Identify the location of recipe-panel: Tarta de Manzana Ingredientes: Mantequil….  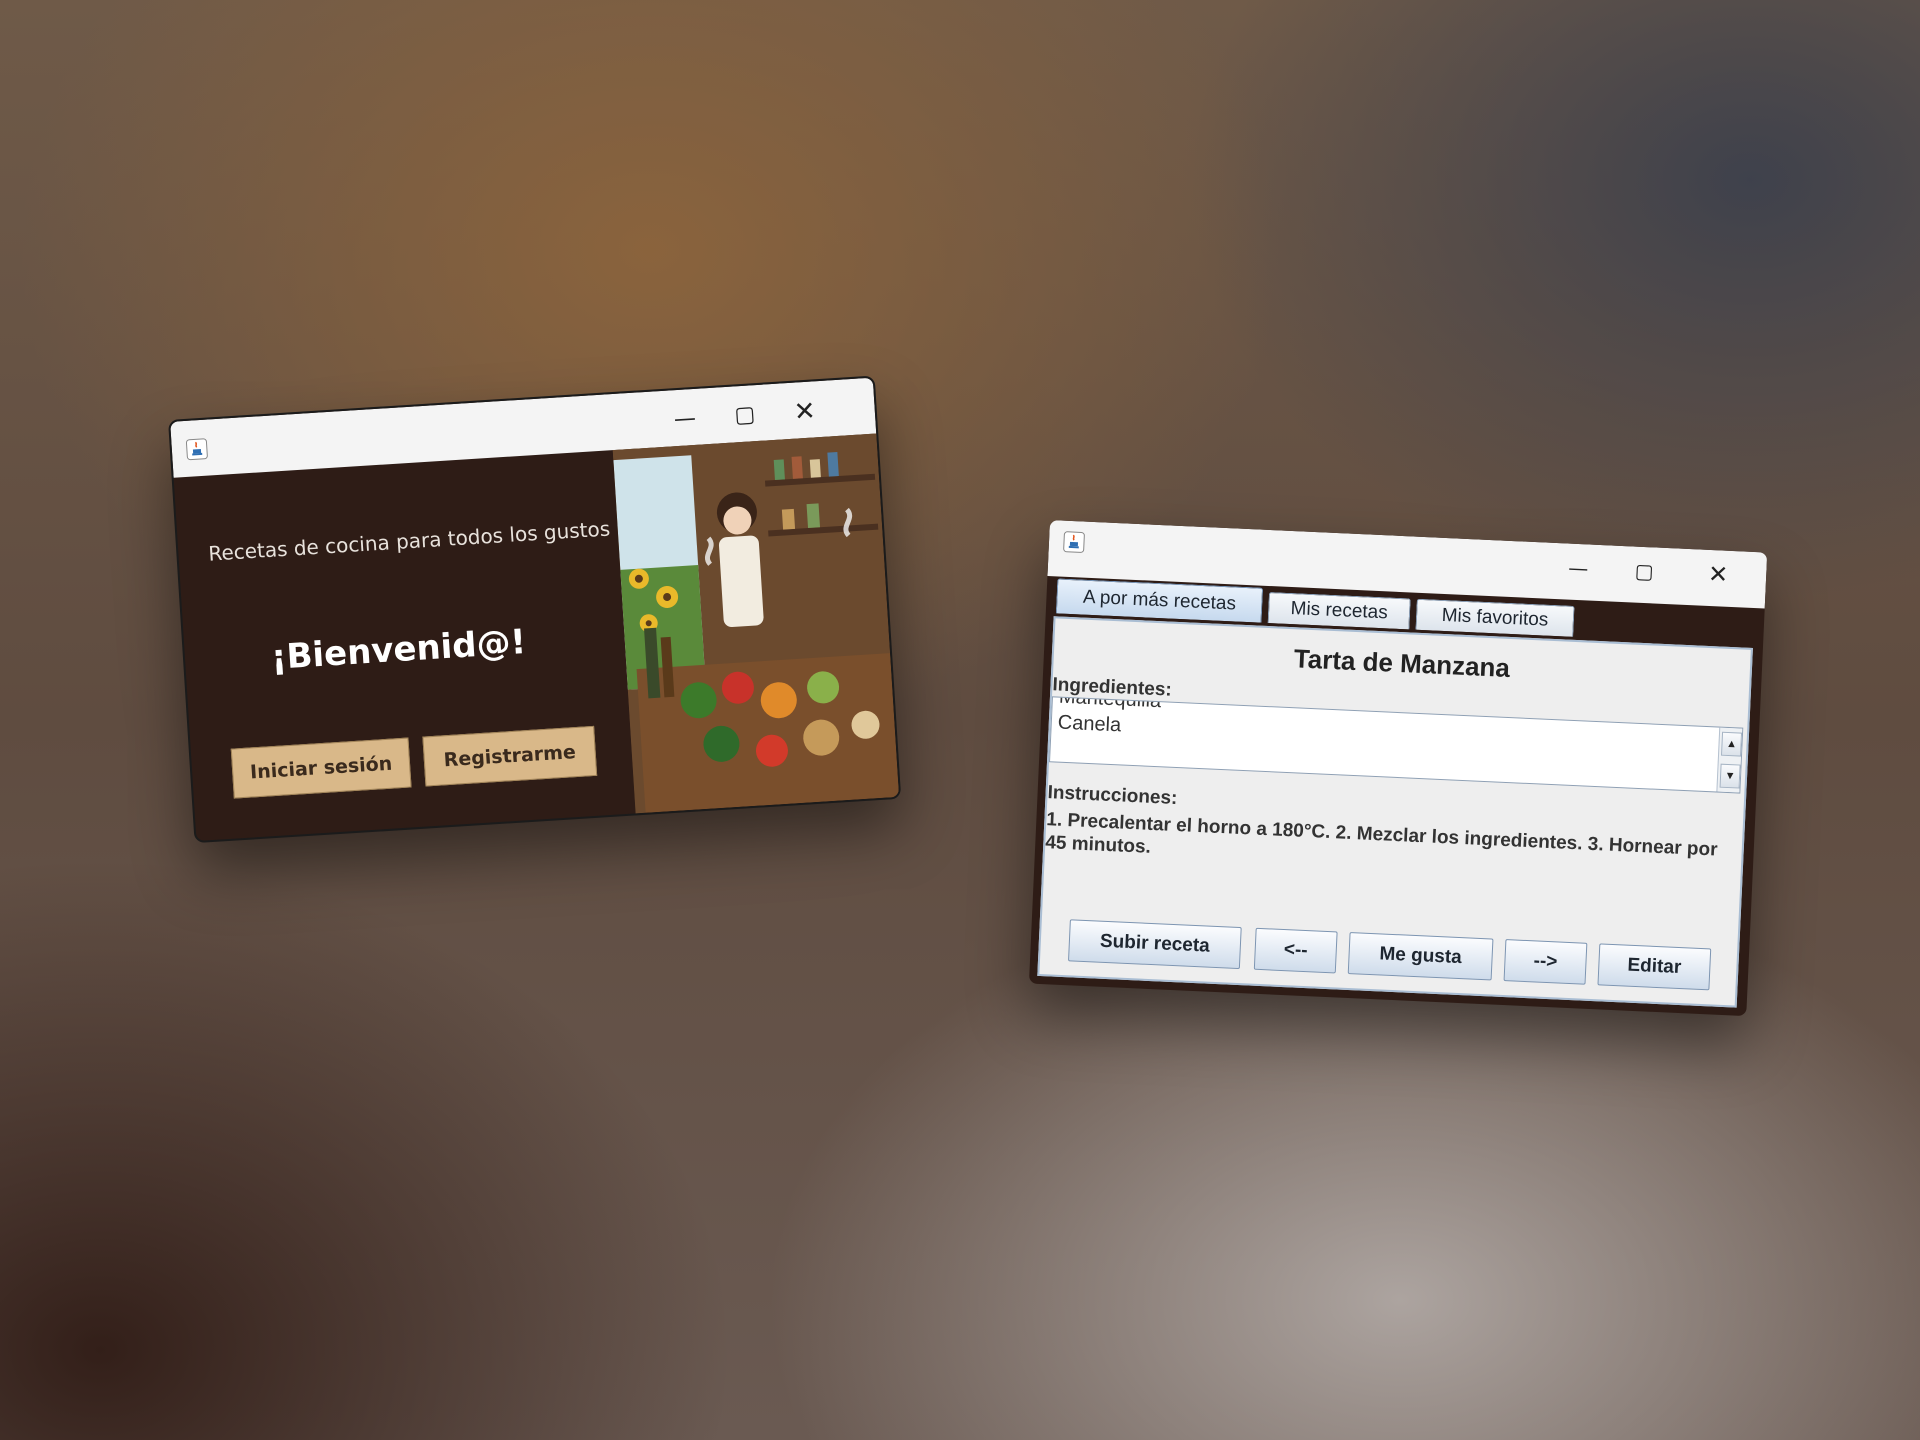
(1395, 812).